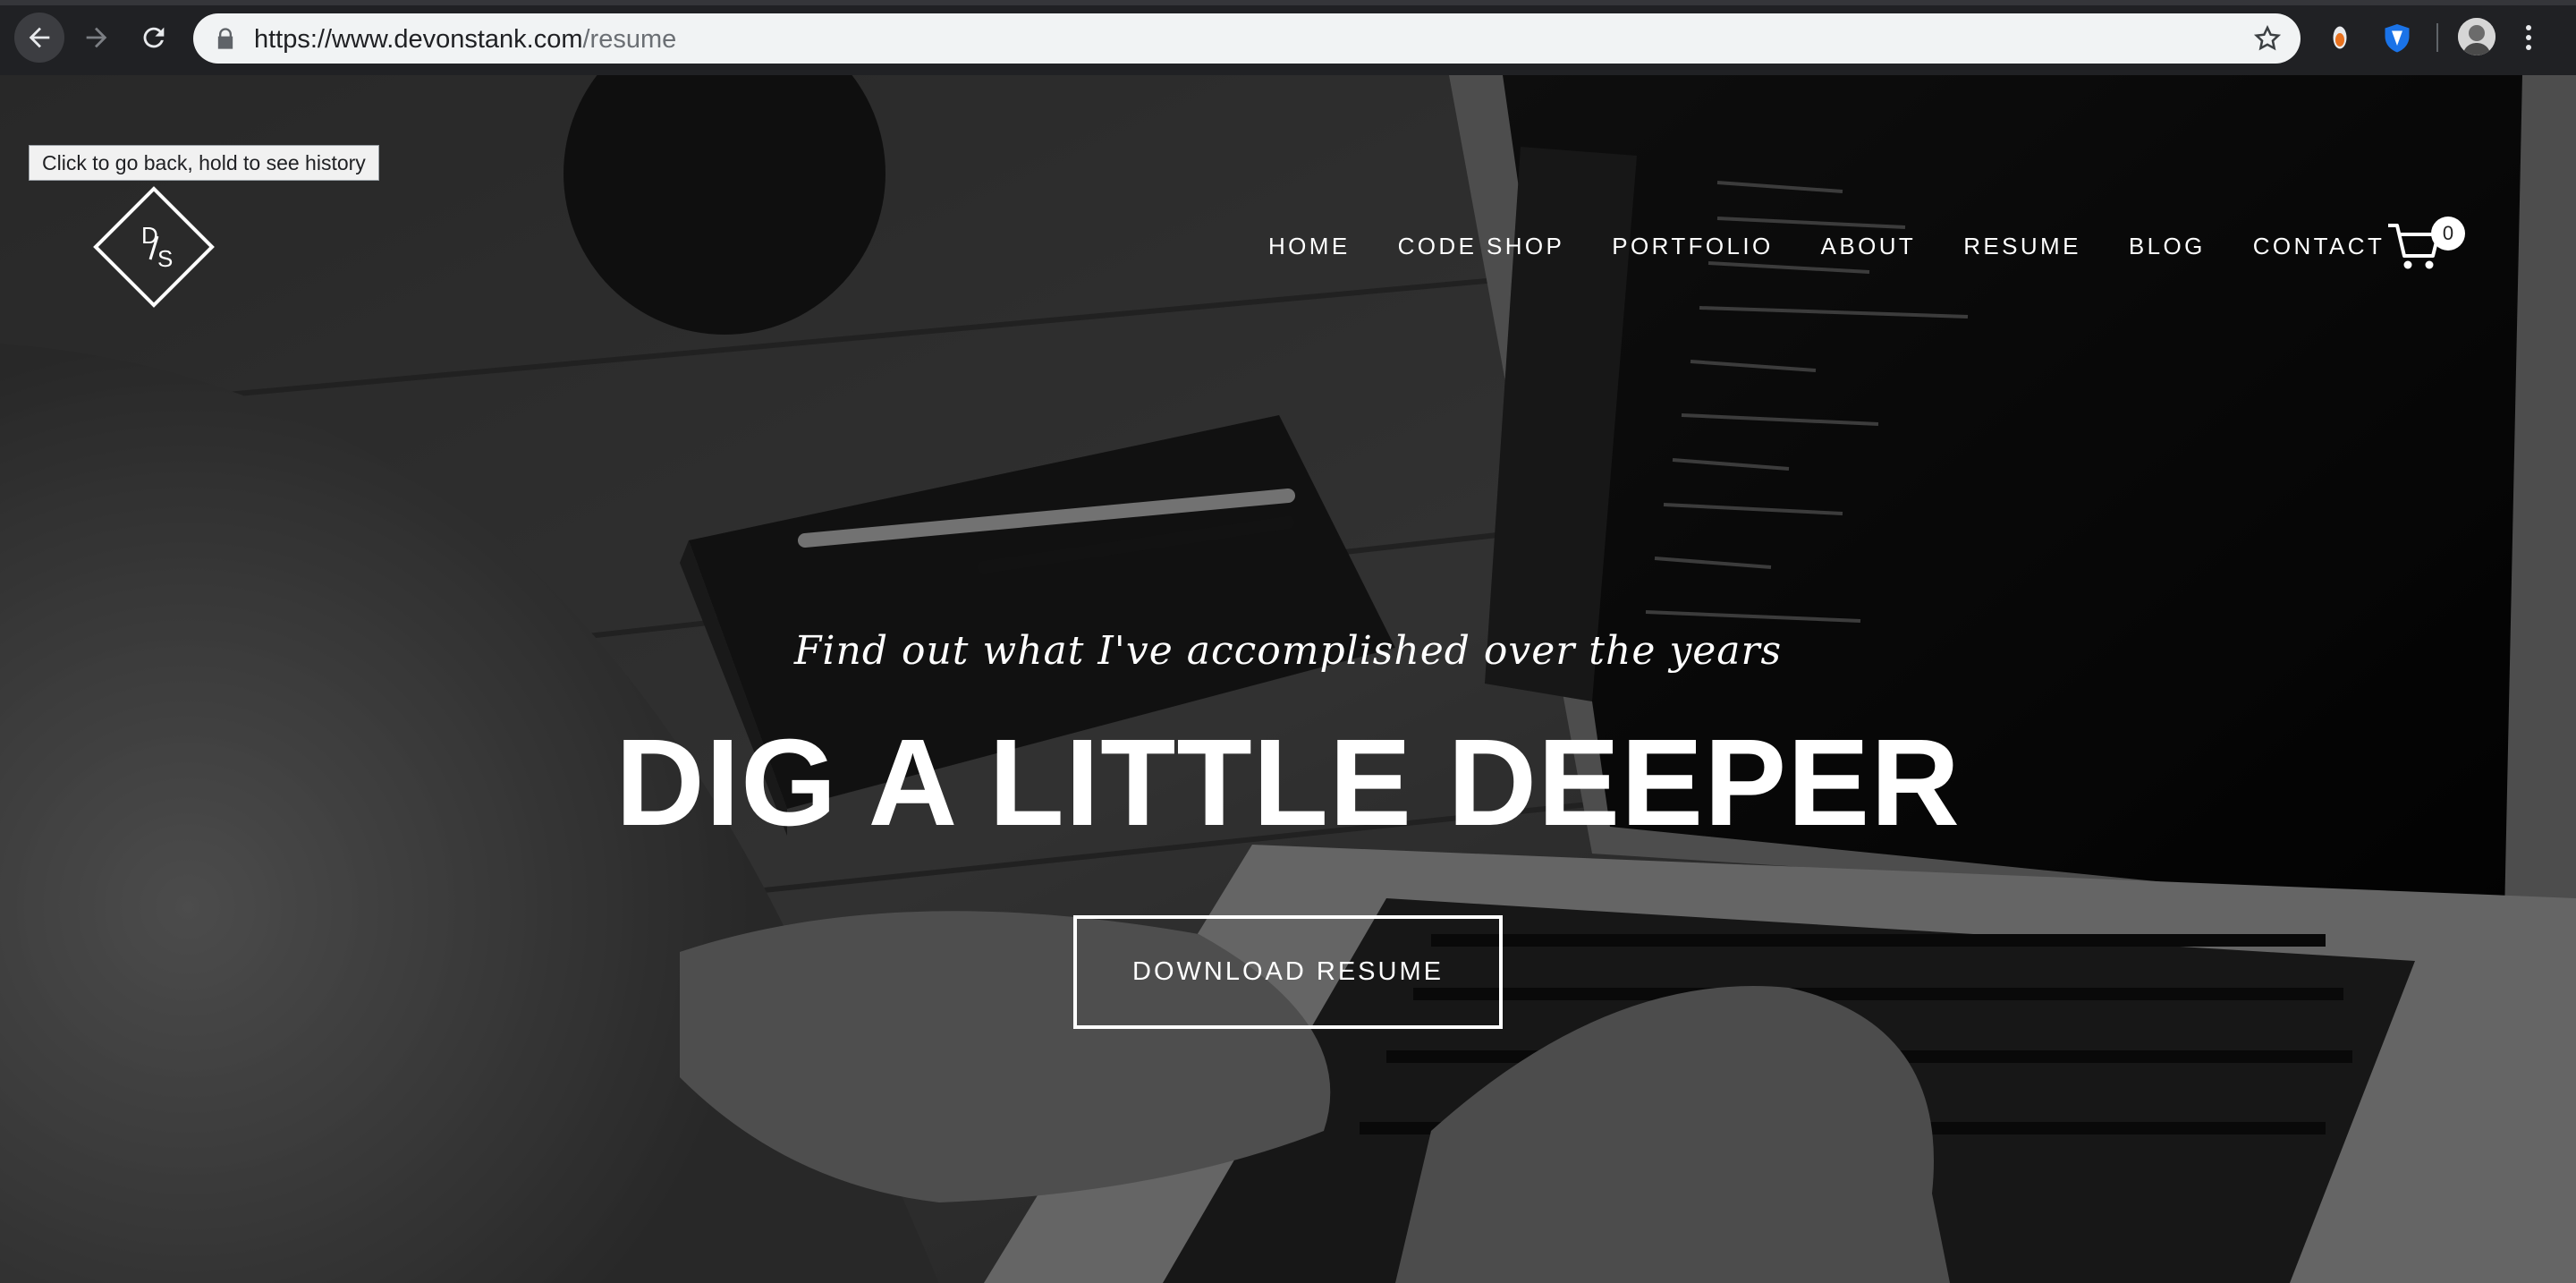 The image size is (2576, 1283). Describe the element at coordinates (2022, 246) in the screenshot. I see `nav-resume: RESUME` at that location.